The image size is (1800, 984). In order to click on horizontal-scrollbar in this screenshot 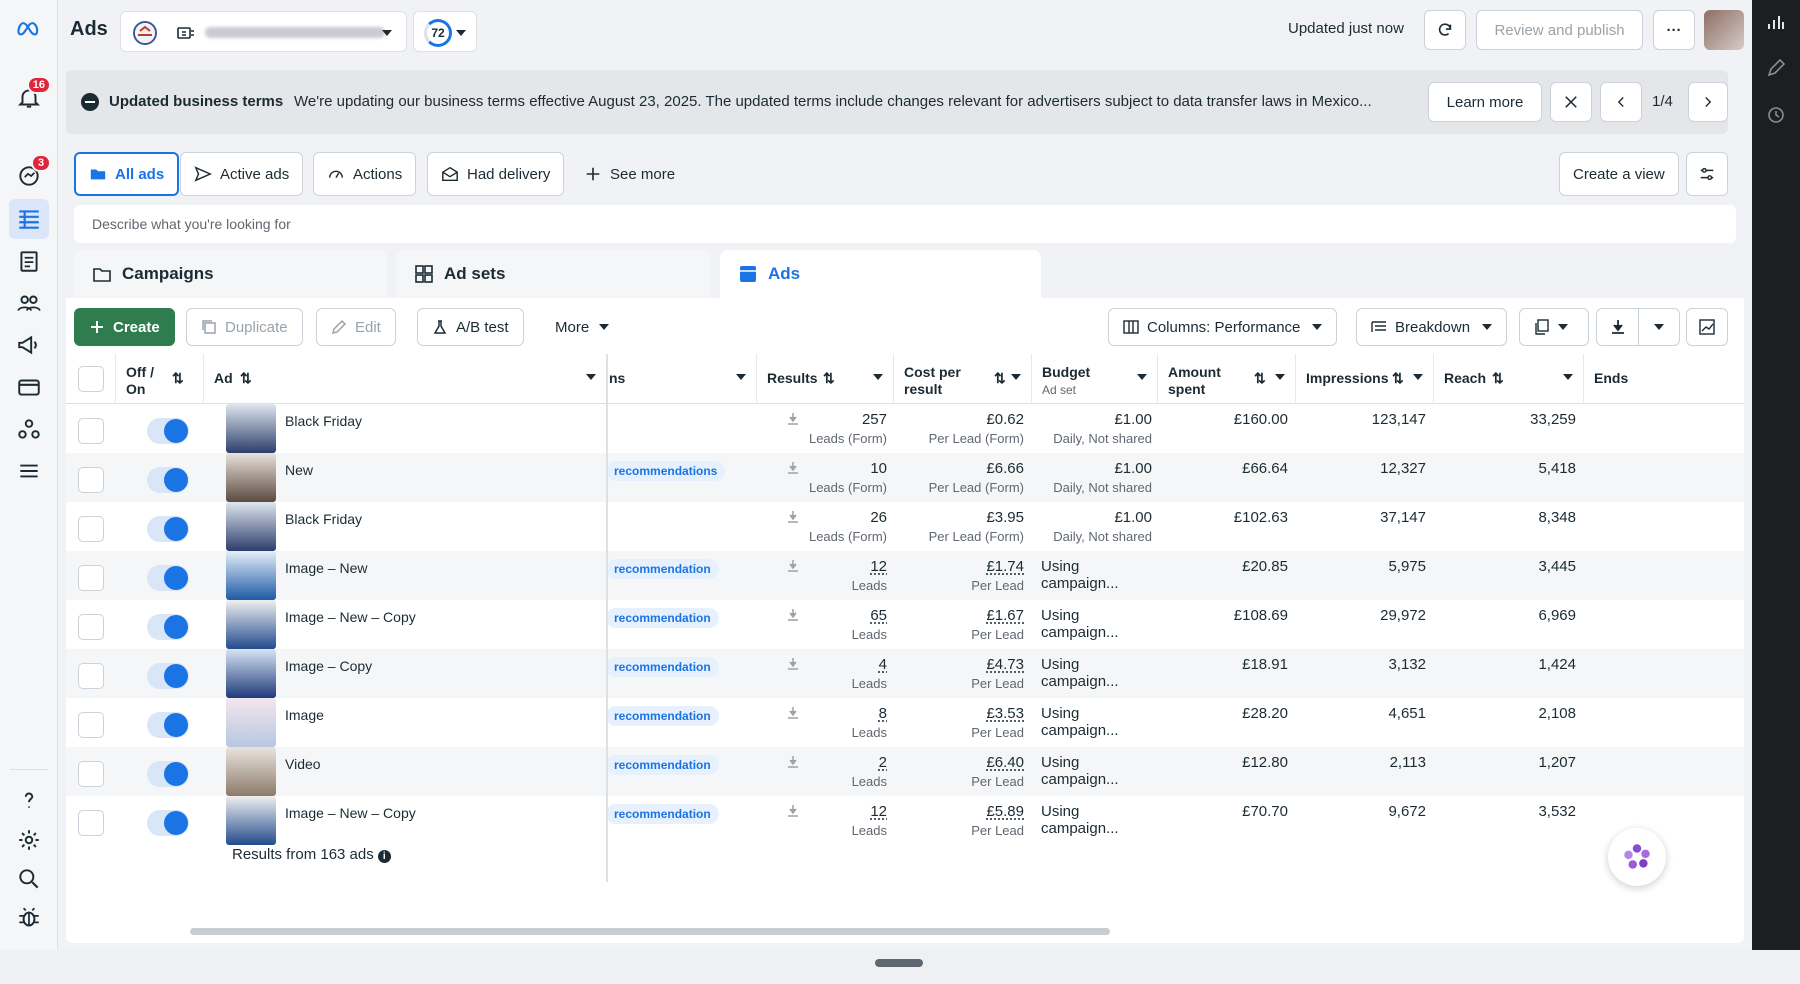, I will do `click(650, 931)`.